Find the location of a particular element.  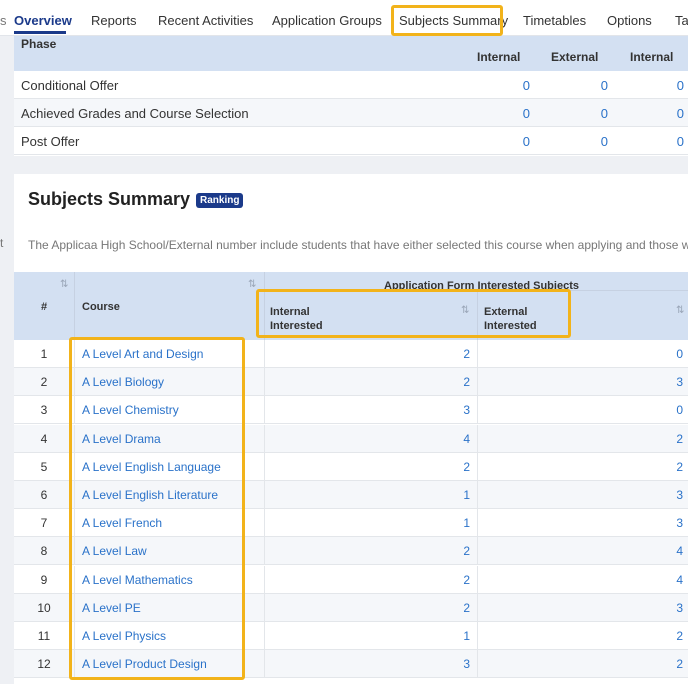

internal-interested-value: 4 is located at coordinates (367, 439).